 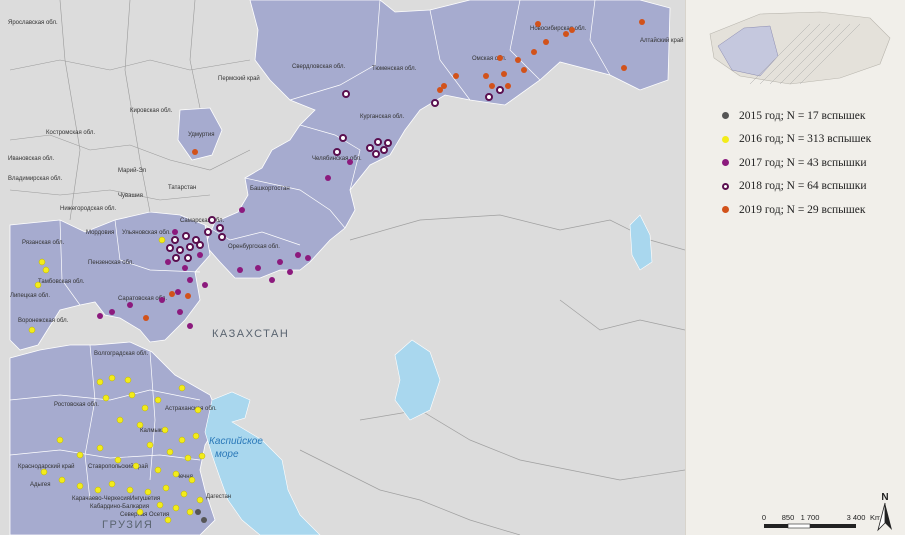 What do you see at coordinates (40, 485) in the screenshot?
I see `region-label: Адыгея` at bounding box center [40, 485].